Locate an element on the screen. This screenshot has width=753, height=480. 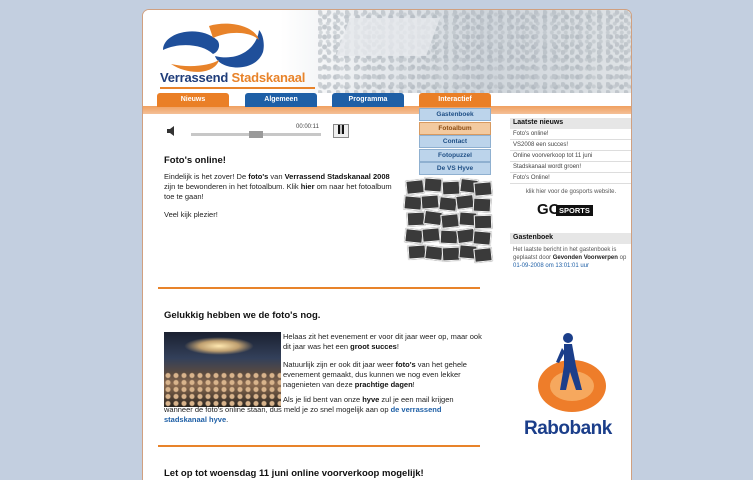
news-item: Stadskanaal wordt groen! is located at coordinates (570, 167).